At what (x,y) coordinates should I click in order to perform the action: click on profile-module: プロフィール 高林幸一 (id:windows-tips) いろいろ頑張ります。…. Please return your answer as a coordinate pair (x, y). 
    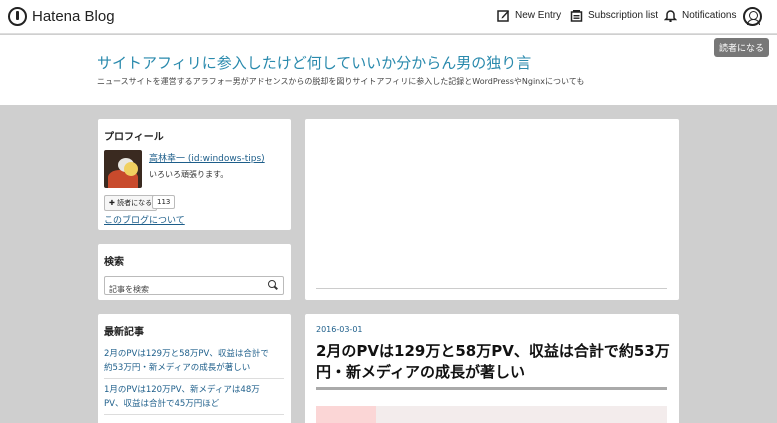
    Looking at the image, I should click on (194, 174).